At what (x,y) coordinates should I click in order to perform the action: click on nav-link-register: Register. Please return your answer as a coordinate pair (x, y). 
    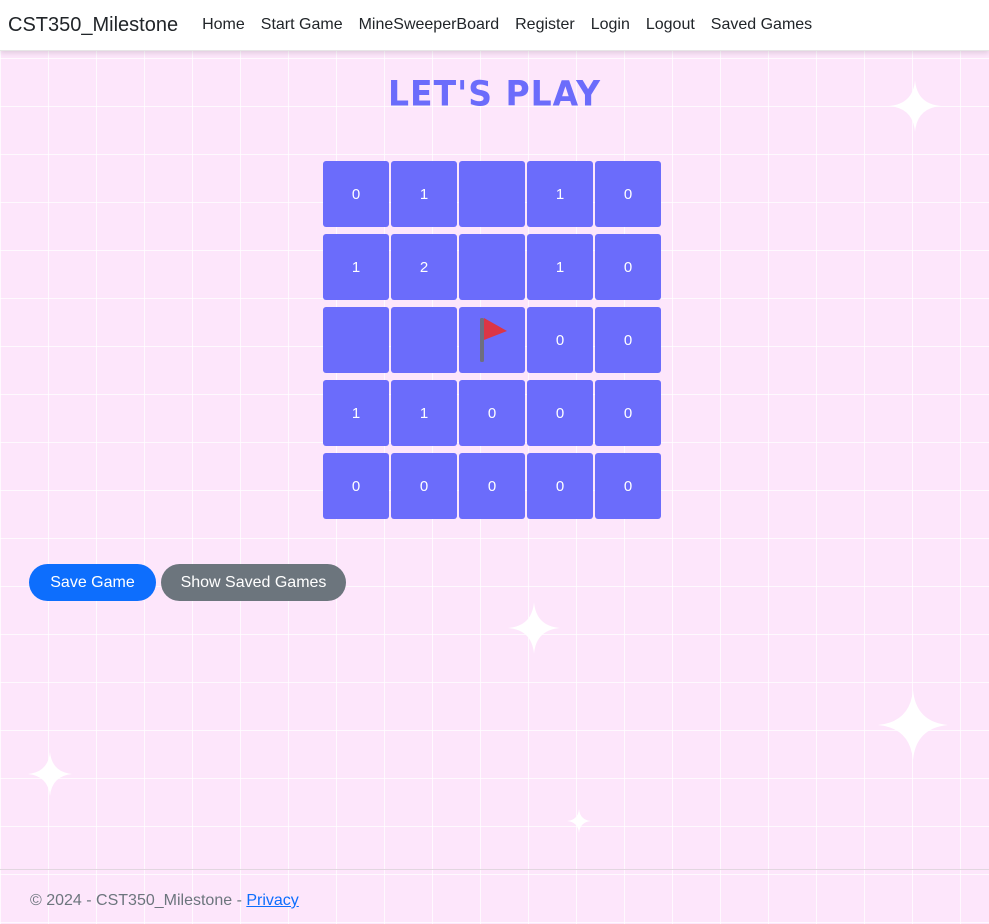
    Looking at the image, I should click on (545, 25).